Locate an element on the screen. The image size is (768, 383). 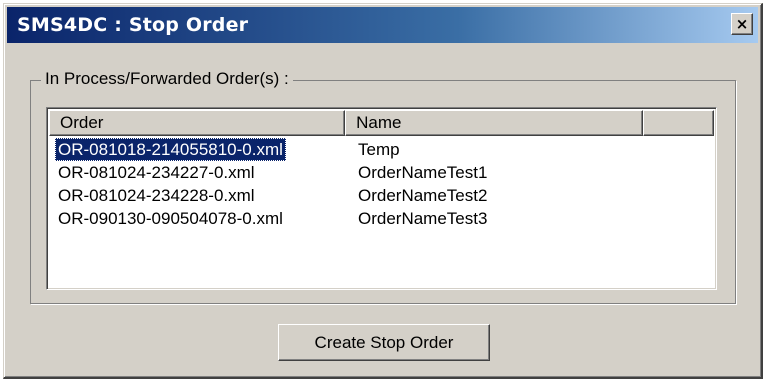
order-filename: OR-081024-234227-0.xml is located at coordinates (156, 172).